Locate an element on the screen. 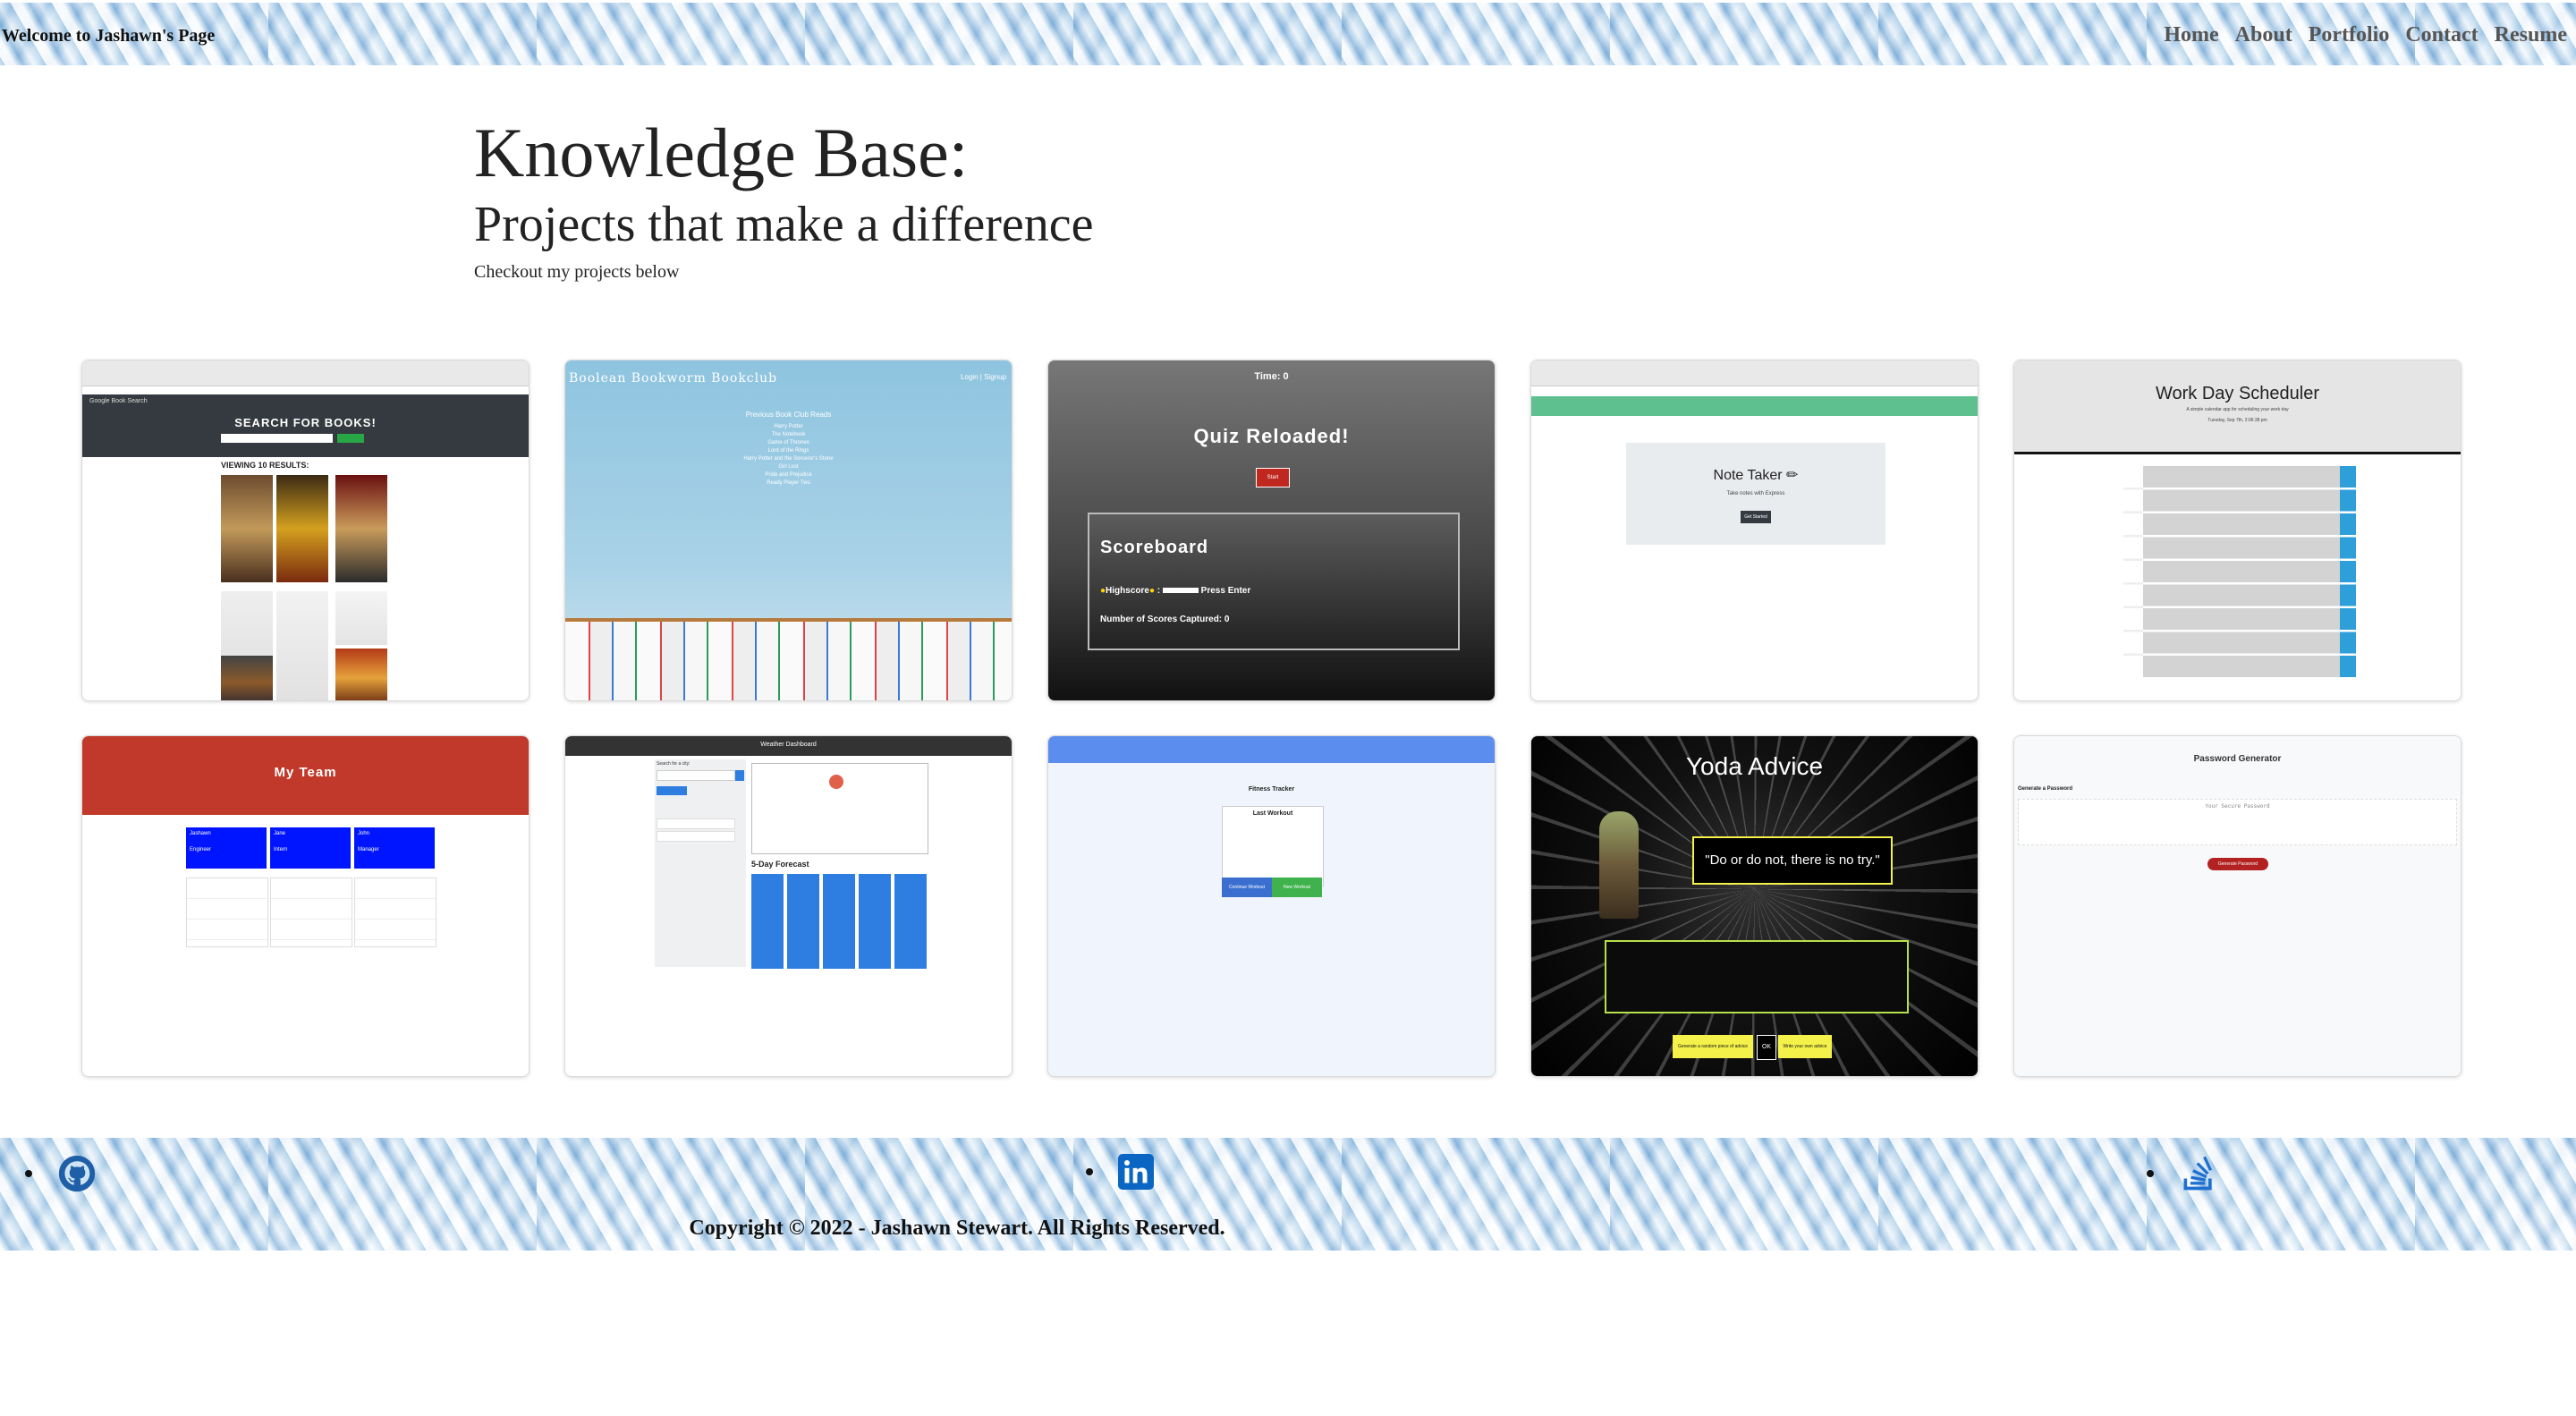  page-title: Knowledge Base: is located at coordinates (721, 152).